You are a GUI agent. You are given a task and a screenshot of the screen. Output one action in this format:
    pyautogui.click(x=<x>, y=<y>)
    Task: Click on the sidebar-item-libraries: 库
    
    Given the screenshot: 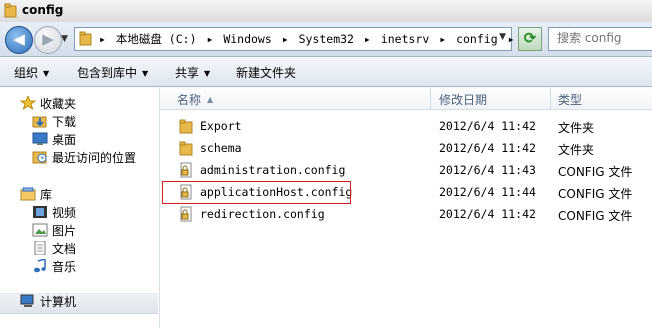 What is the action you would take?
    pyautogui.click(x=36, y=195)
    